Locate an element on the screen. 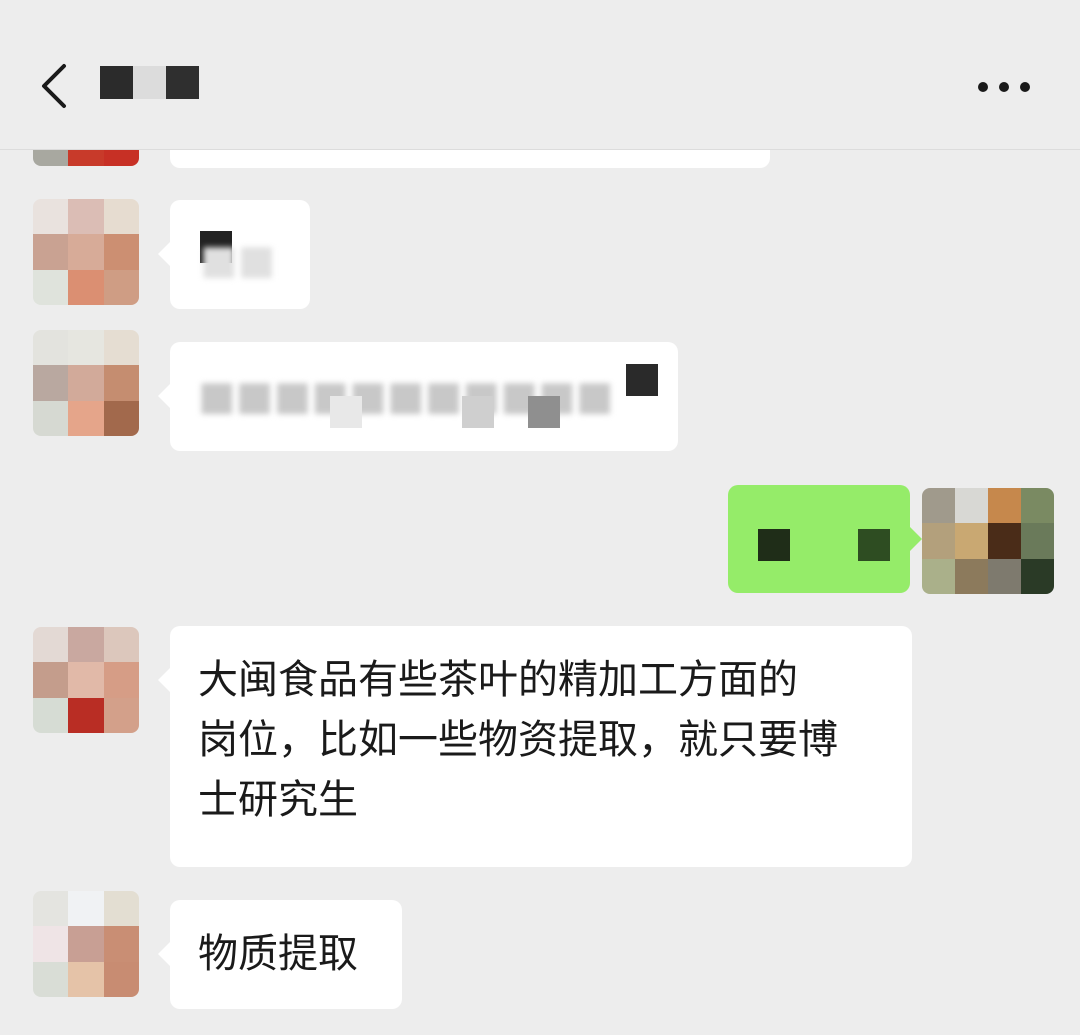  chat-header is located at coordinates (540, 75).